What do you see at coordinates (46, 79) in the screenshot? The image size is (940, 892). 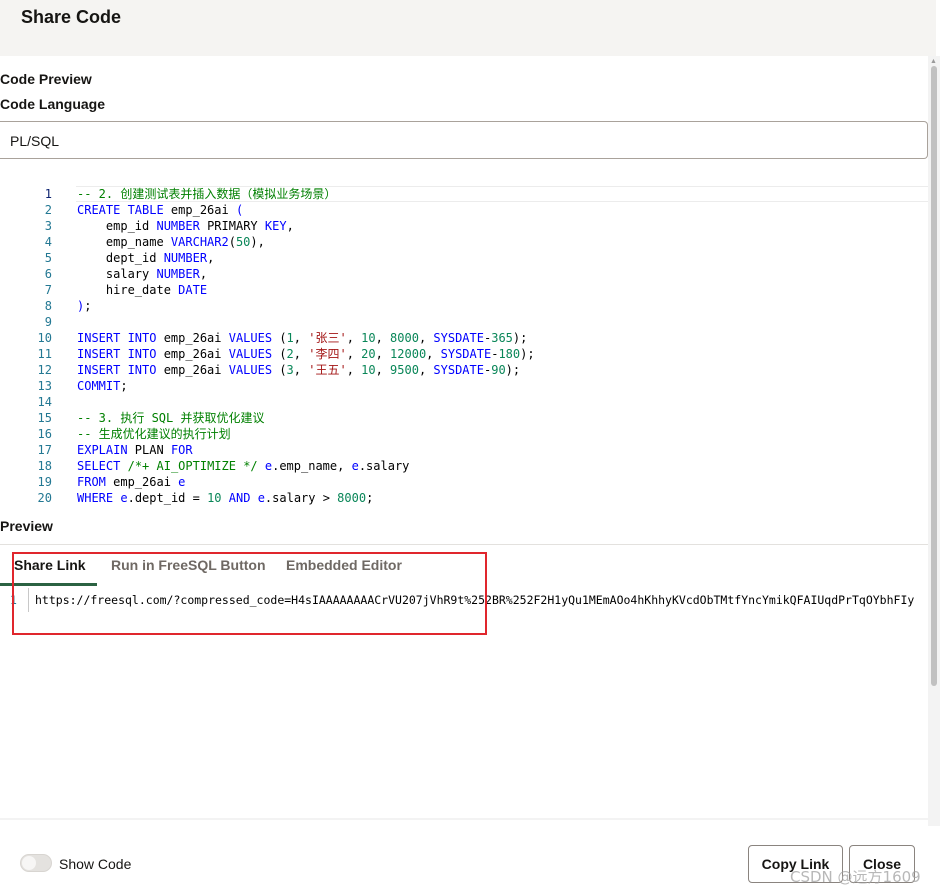 I see `code-preview-label: Code Preview` at bounding box center [46, 79].